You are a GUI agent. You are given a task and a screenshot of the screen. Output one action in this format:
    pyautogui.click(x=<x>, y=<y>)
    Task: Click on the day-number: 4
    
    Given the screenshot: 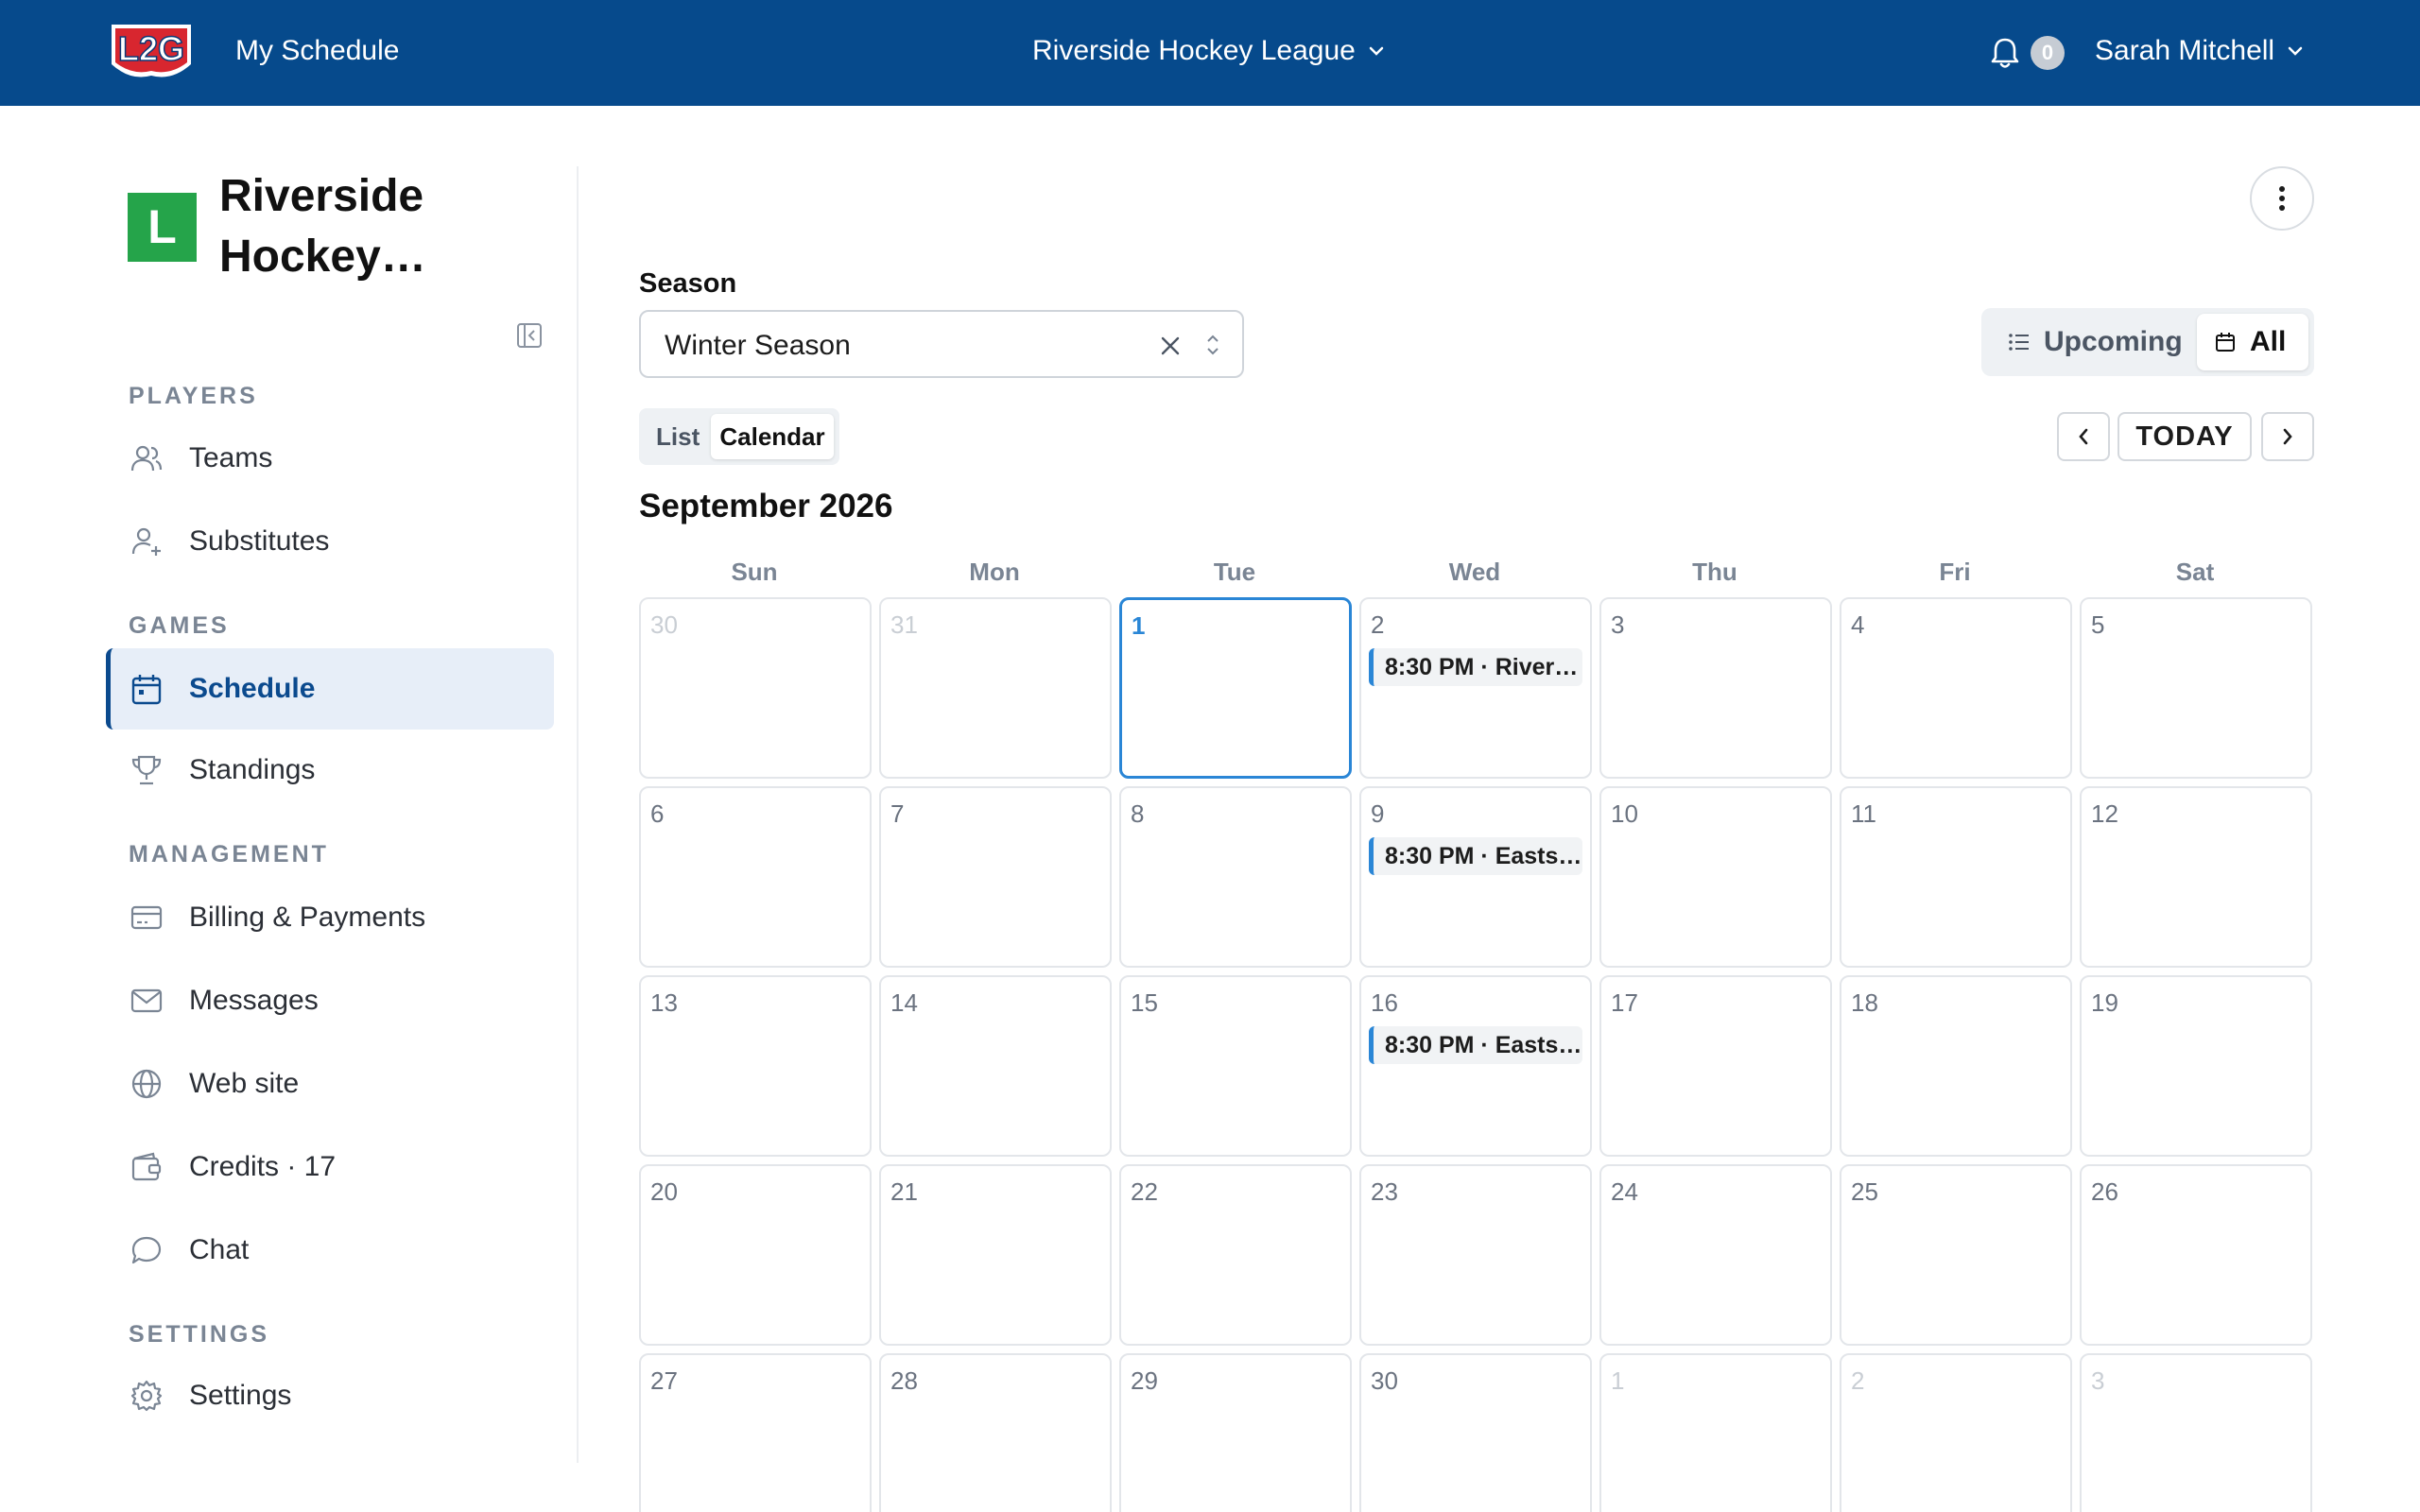 What is the action you would take?
    pyautogui.click(x=1858, y=624)
    